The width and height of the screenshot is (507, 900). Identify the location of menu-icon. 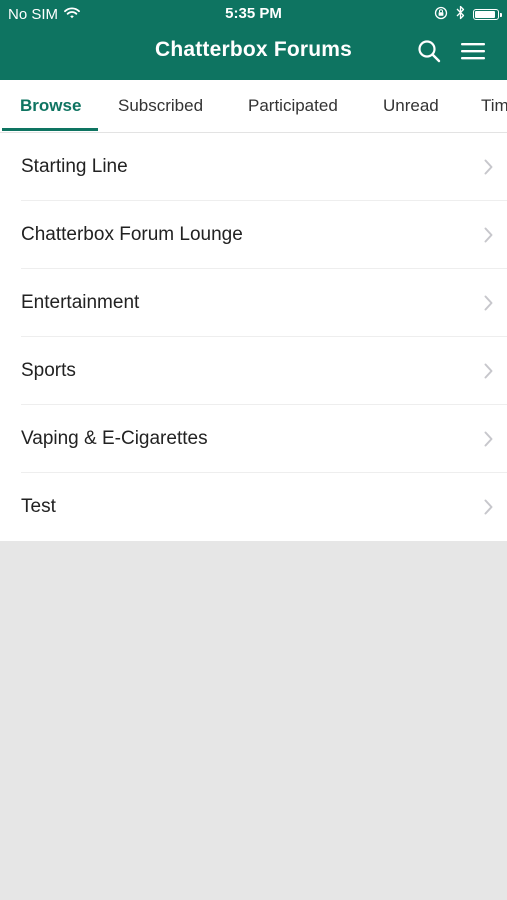
(473, 53).